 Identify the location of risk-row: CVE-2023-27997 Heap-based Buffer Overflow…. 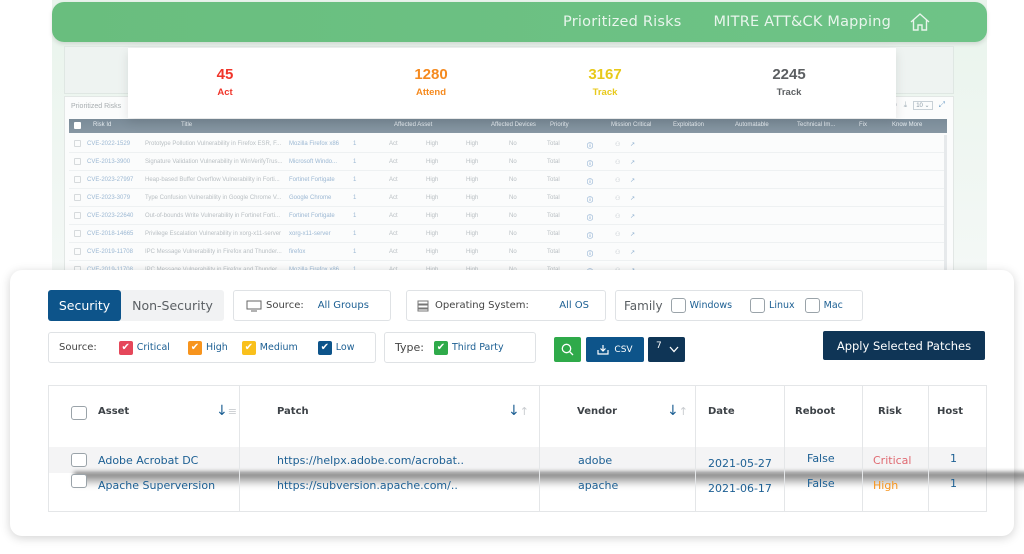
(508, 180).